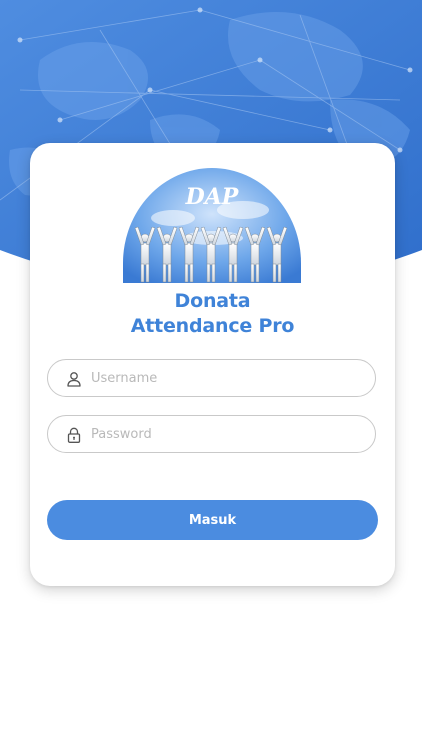  What do you see at coordinates (212, 326) in the screenshot?
I see `app-name-line2: Attendance Pro` at bounding box center [212, 326].